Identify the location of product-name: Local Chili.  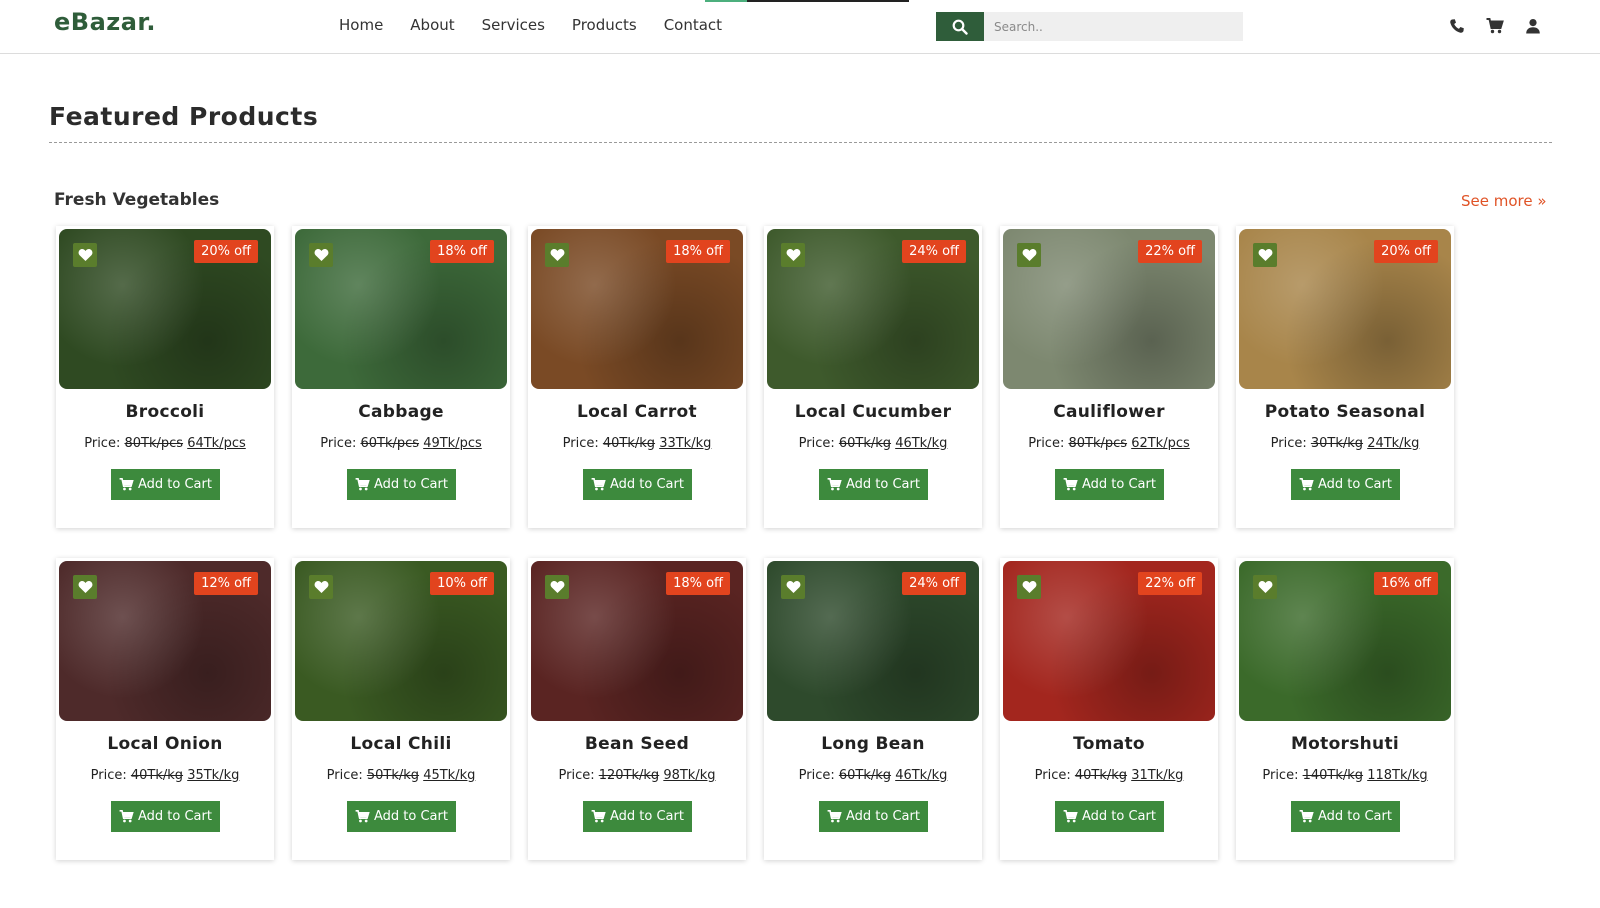
(401, 744).